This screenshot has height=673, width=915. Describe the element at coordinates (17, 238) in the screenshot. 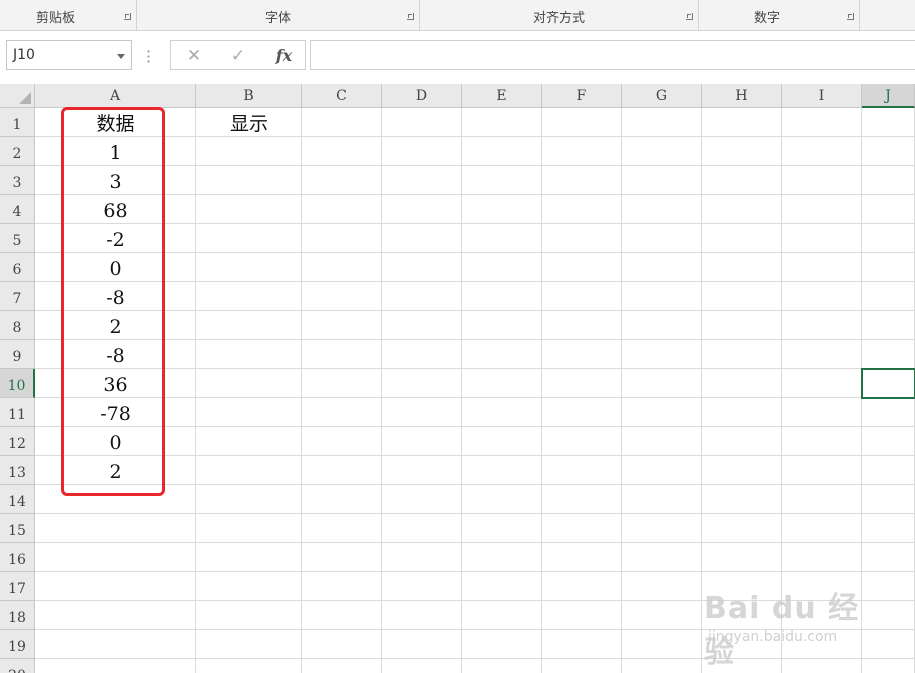

I see `row-header-5: 5` at that location.